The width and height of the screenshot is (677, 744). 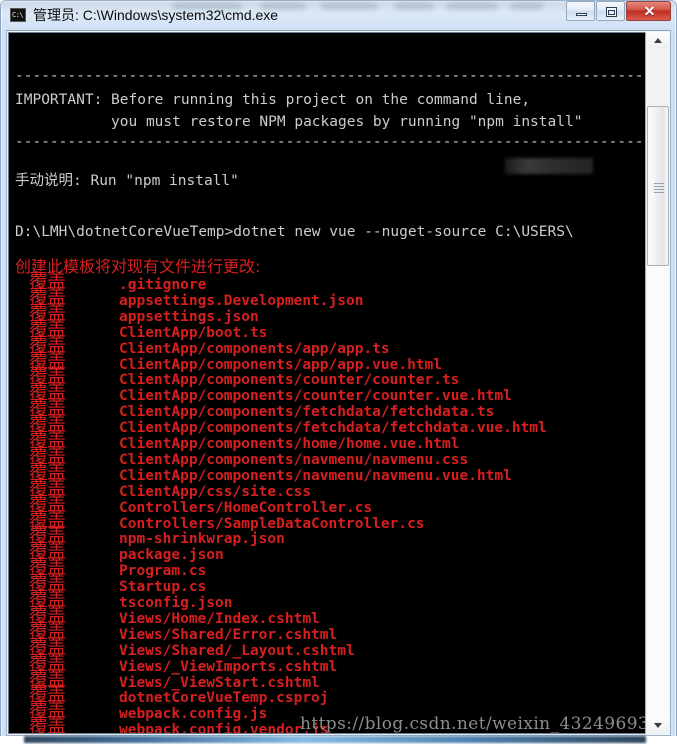 What do you see at coordinates (156, 15) in the screenshot?
I see `window-title: 管理员: C:\Windows\system32\cmd.exe` at bounding box center [156, 15].